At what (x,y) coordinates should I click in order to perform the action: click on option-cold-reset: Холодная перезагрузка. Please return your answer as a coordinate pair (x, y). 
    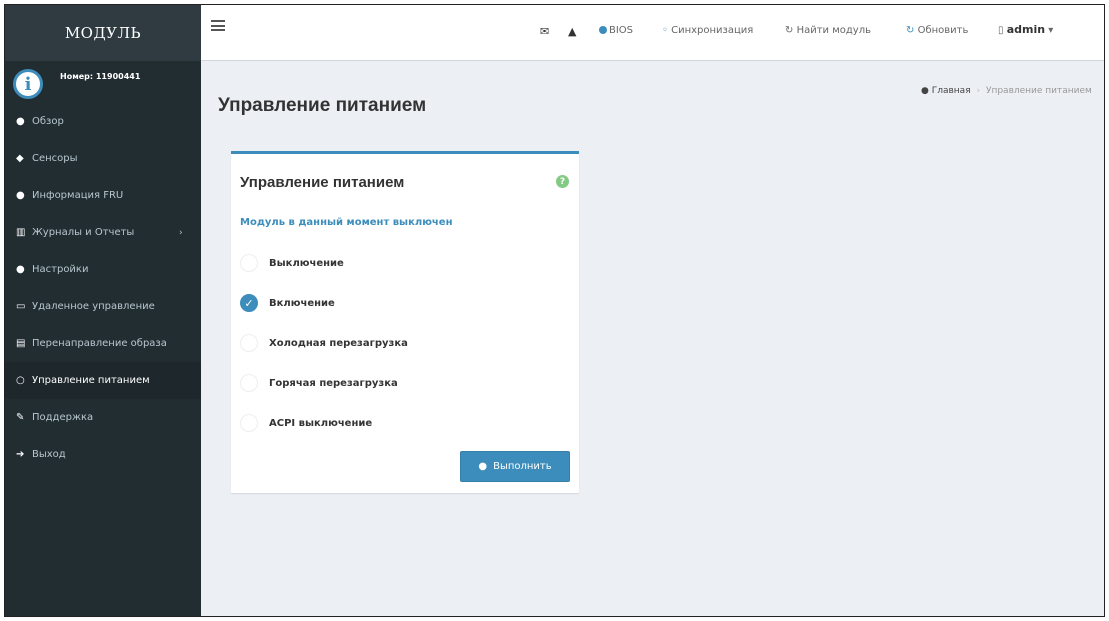
    Looking at the image, I should click on (324, 343).